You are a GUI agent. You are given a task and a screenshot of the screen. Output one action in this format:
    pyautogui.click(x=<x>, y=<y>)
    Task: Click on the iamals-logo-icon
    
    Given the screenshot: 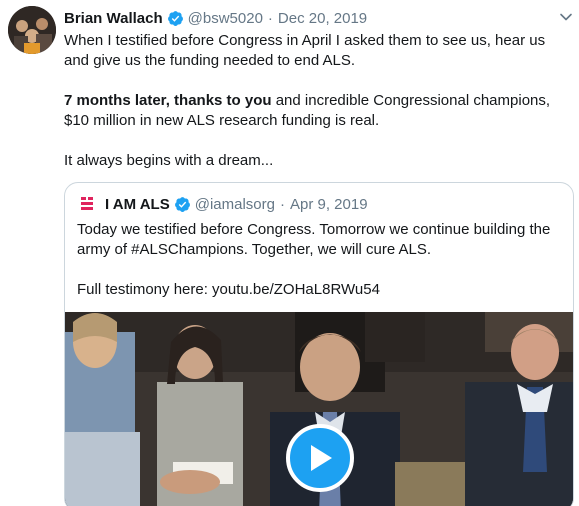 What is the action you would take?
    pyautogui.click(x=87, y=204)
    